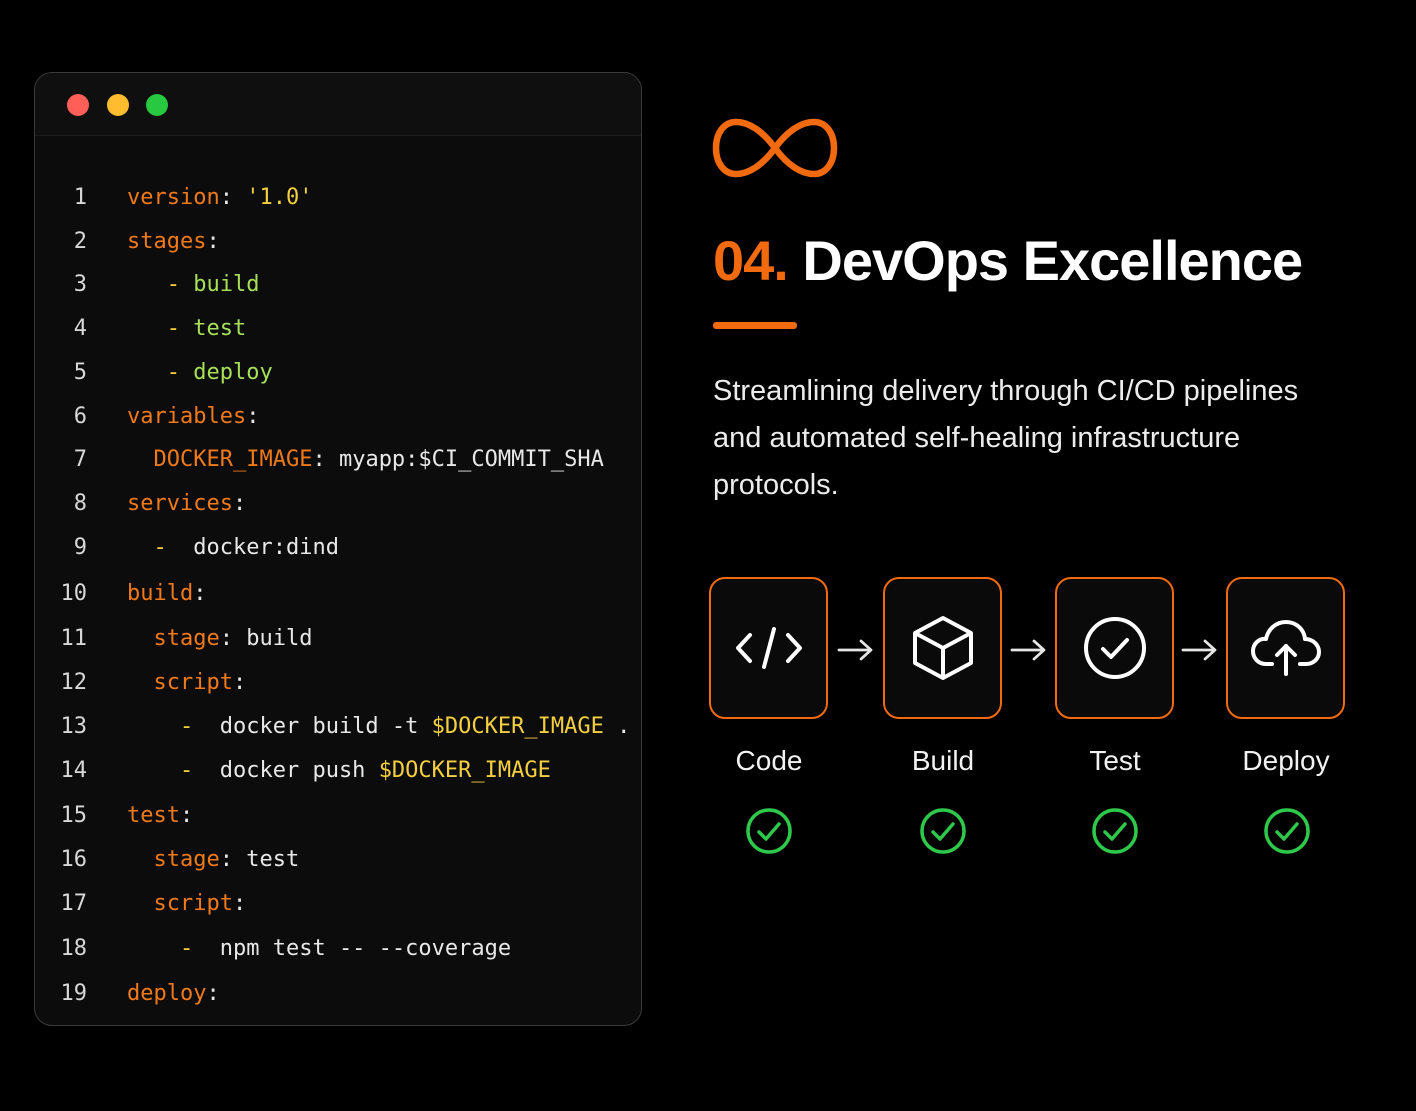 The width and height of the screenshot is (1416, 1111). What do you see at coordinates (74, 859) in the screenshot?
I see `line-number: 16` at bounding box center [74, 859].